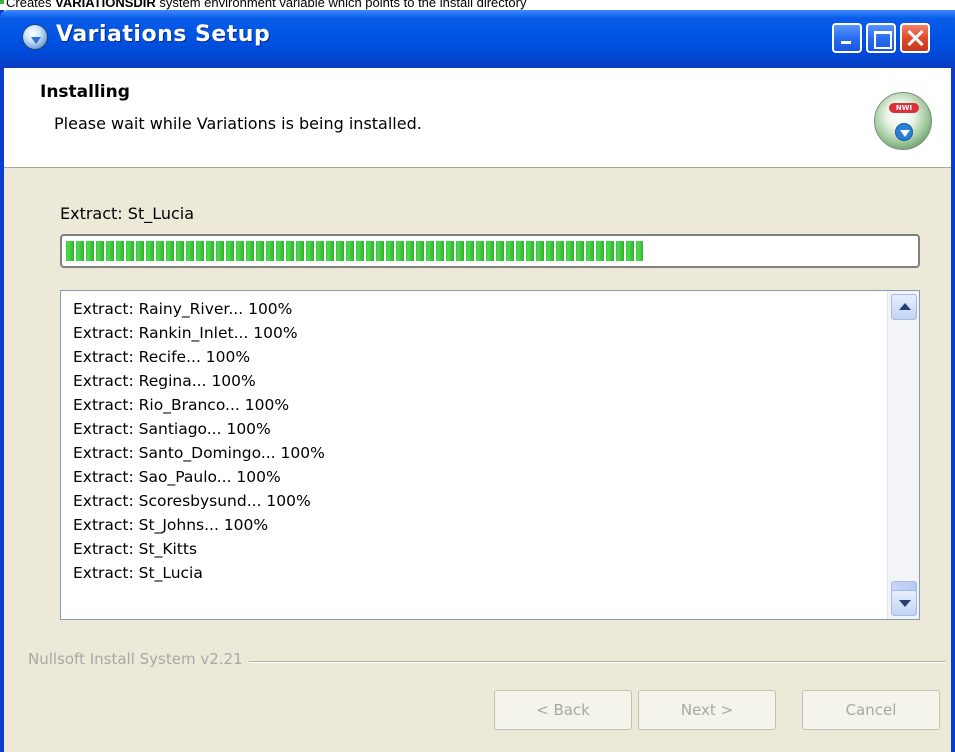  I want to click on current-status: Extract: St_Lucia, so click(127, 213).